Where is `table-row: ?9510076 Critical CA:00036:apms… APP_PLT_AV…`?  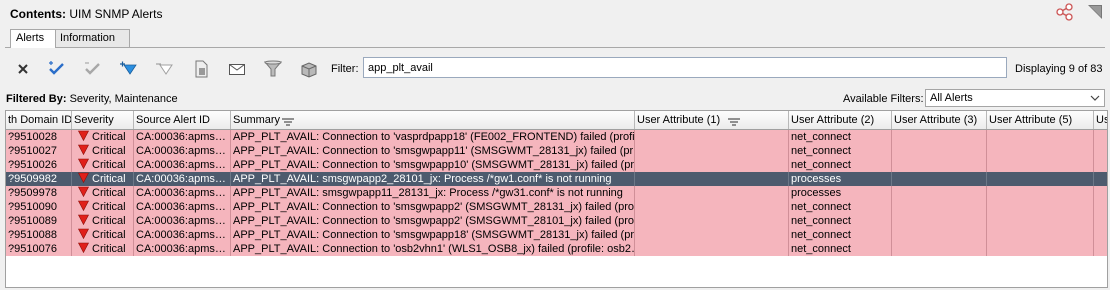 table-row: ?9510076 Critical CA:00036:apms… APP_PLT_AV… is located at coordinates (556, 249).